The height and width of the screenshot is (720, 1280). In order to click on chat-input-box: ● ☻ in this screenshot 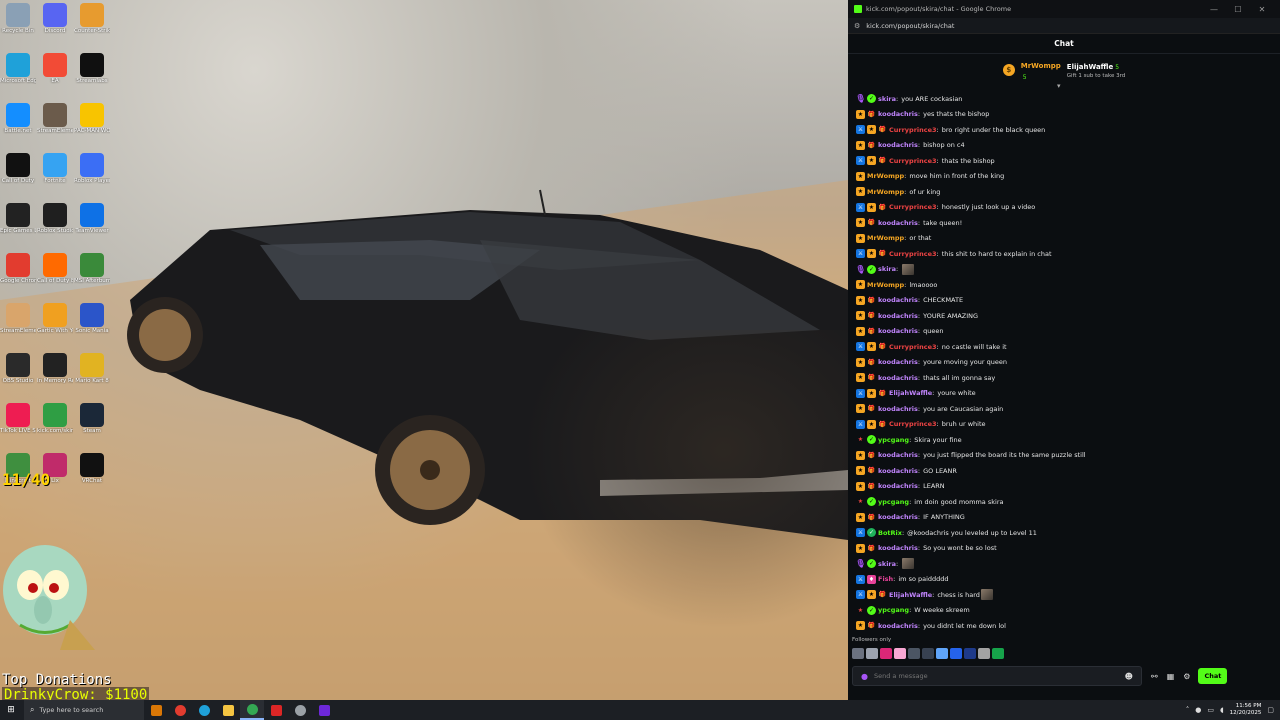, I will do `click(997, 676)`.